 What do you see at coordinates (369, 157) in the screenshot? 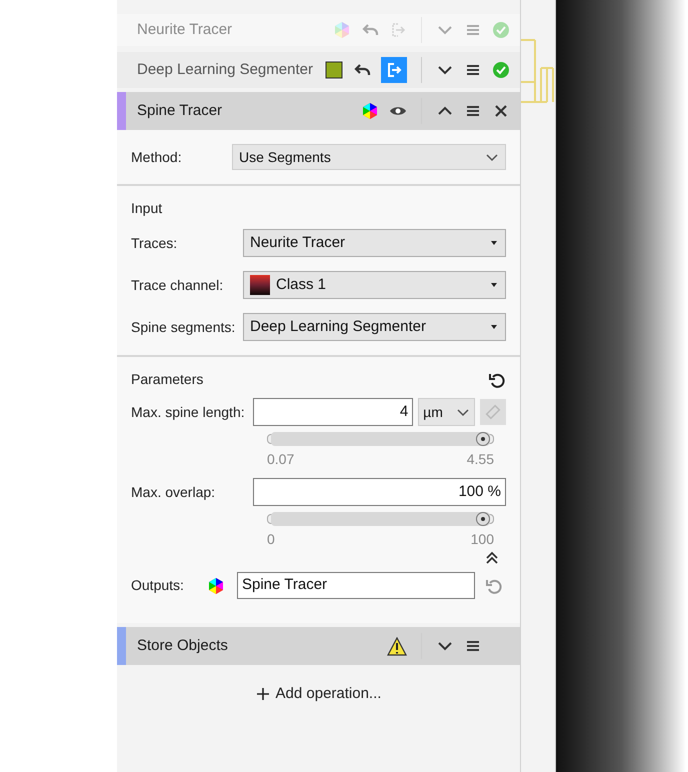
I see `method-dropdown: Use Segments` at bounding box center [369, 157].